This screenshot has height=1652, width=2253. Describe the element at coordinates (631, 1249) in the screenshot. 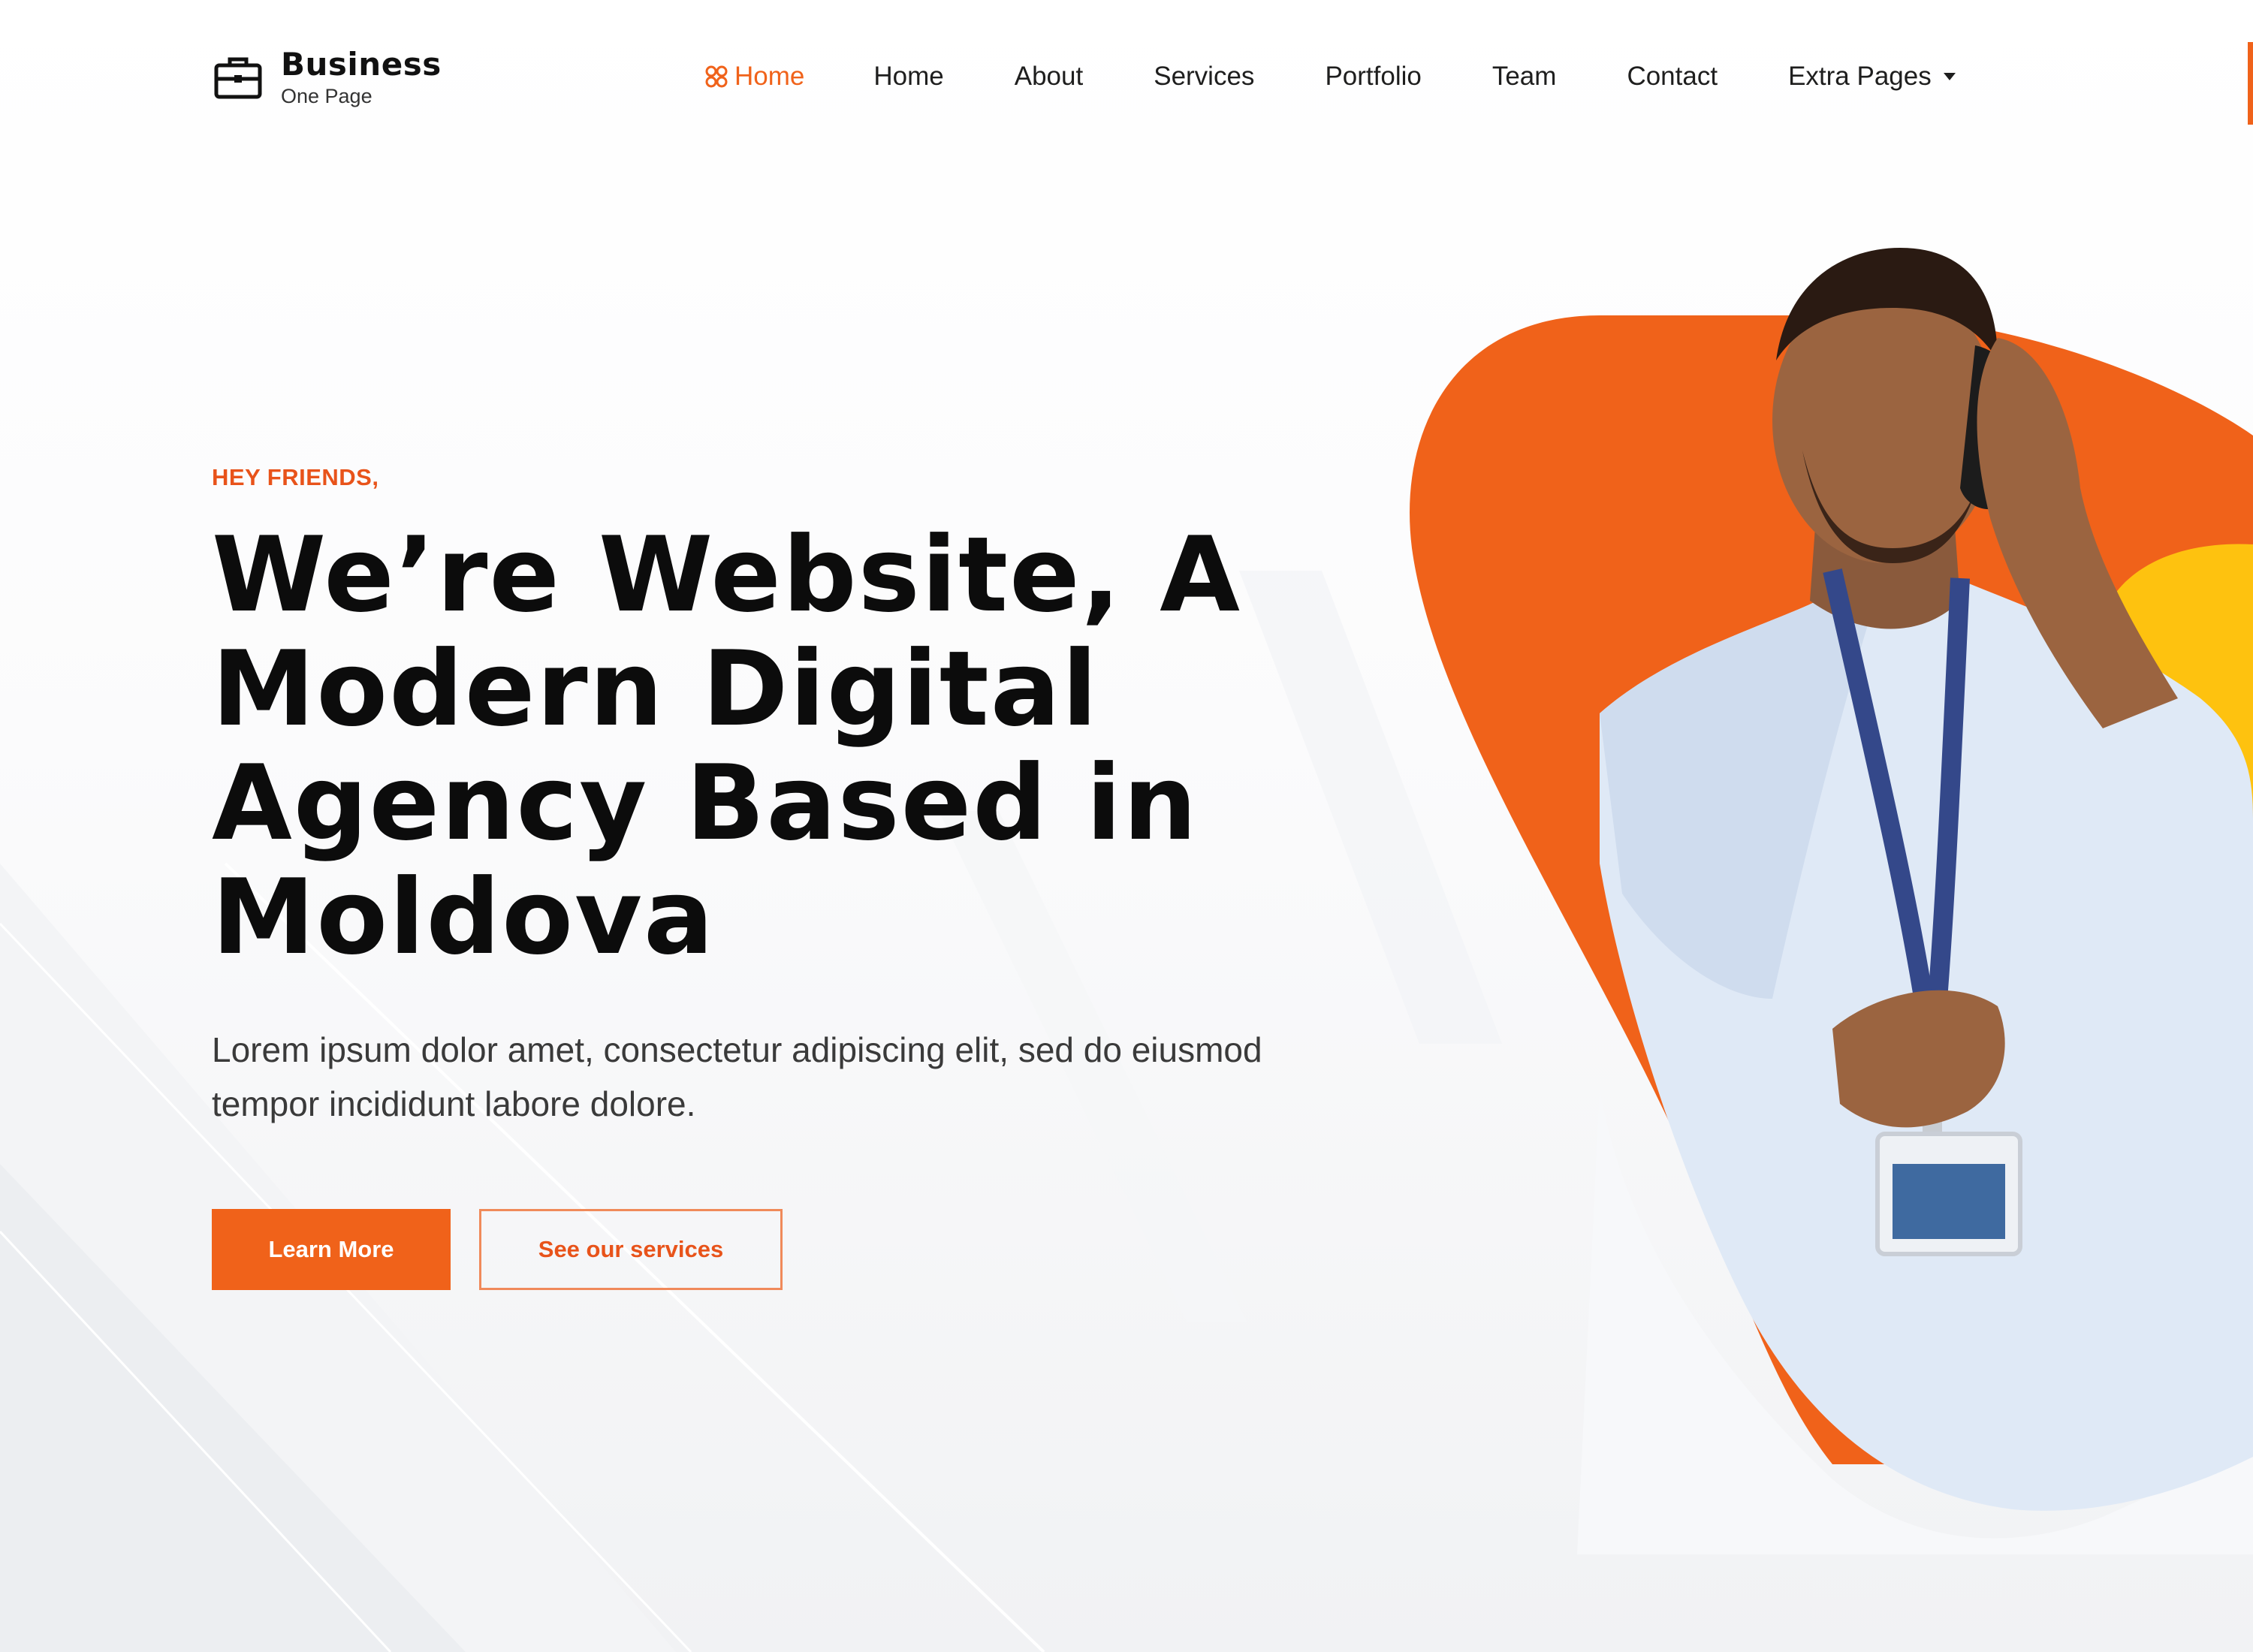

I see `see-services-button: See our services` at that location.